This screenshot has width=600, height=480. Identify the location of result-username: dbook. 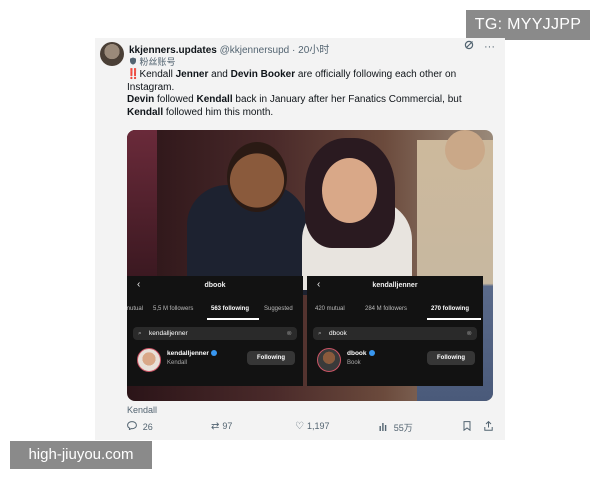
(361, 353).